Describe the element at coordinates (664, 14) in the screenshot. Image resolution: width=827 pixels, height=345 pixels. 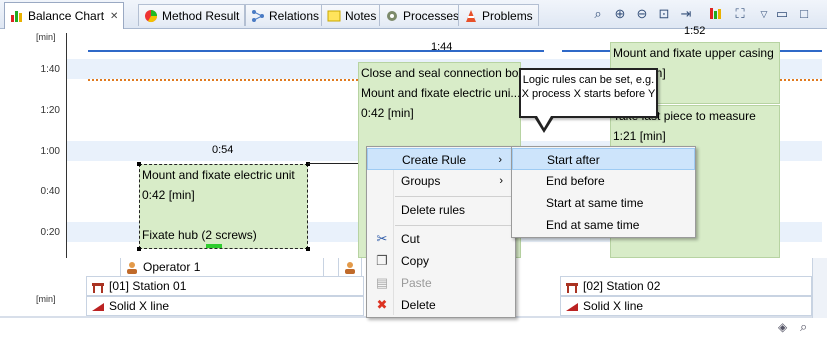
I see `fit-width-icon: ⊡` at that location.